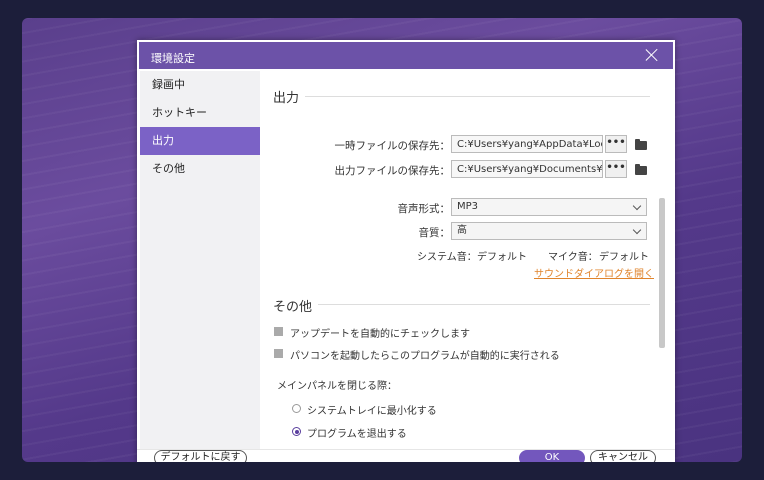 The height and width of the screenshot is (480, 764). I want to click on auto-start-checkbox, so click(278, 353).